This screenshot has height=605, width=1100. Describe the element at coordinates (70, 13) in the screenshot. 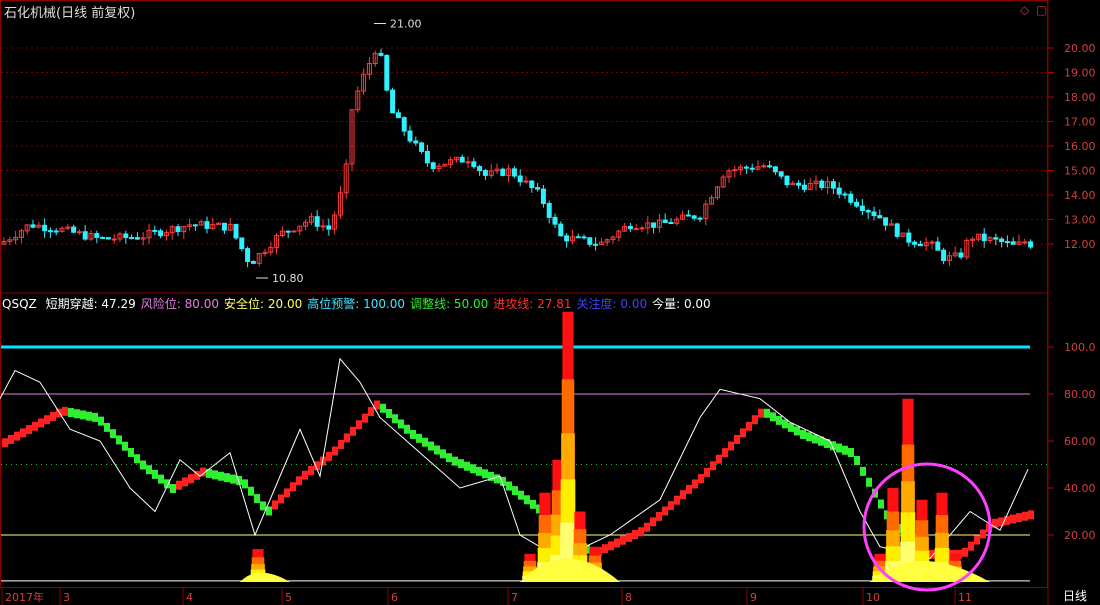

I see `chart-title: 石化机械(日线 前复权)` at that location.